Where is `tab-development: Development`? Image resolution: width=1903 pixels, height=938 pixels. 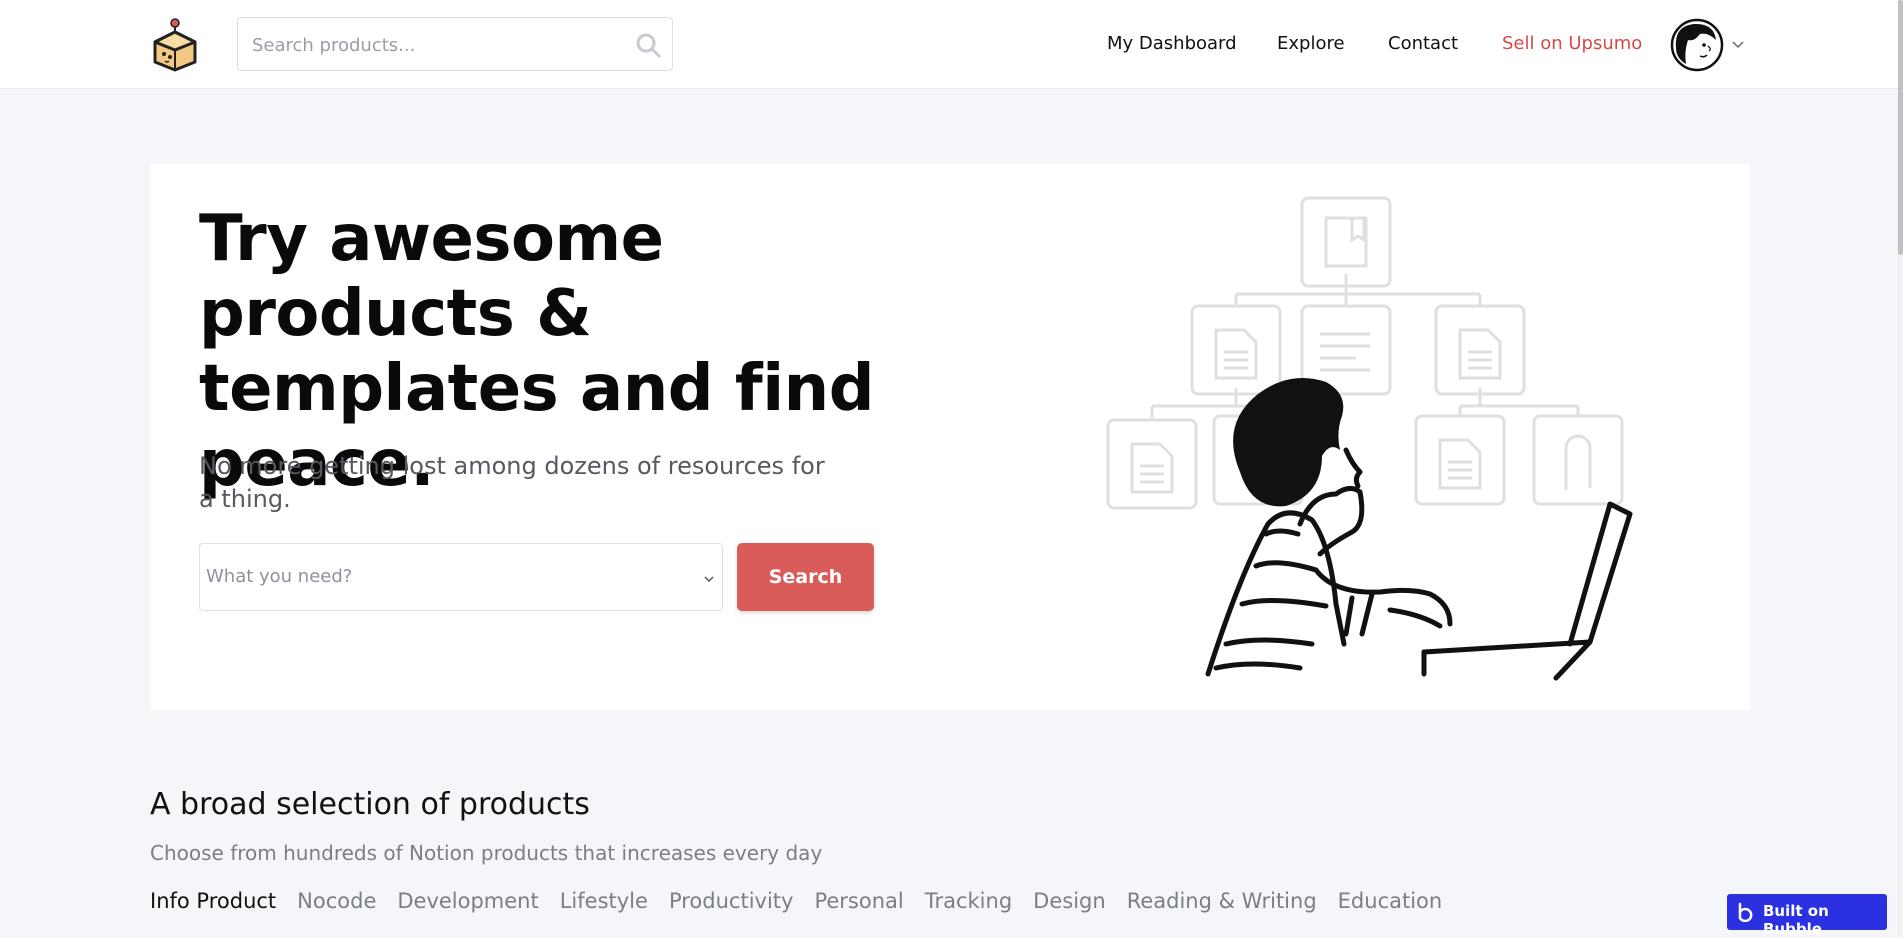 tab-development: Development is located at coordinates (467, 901).